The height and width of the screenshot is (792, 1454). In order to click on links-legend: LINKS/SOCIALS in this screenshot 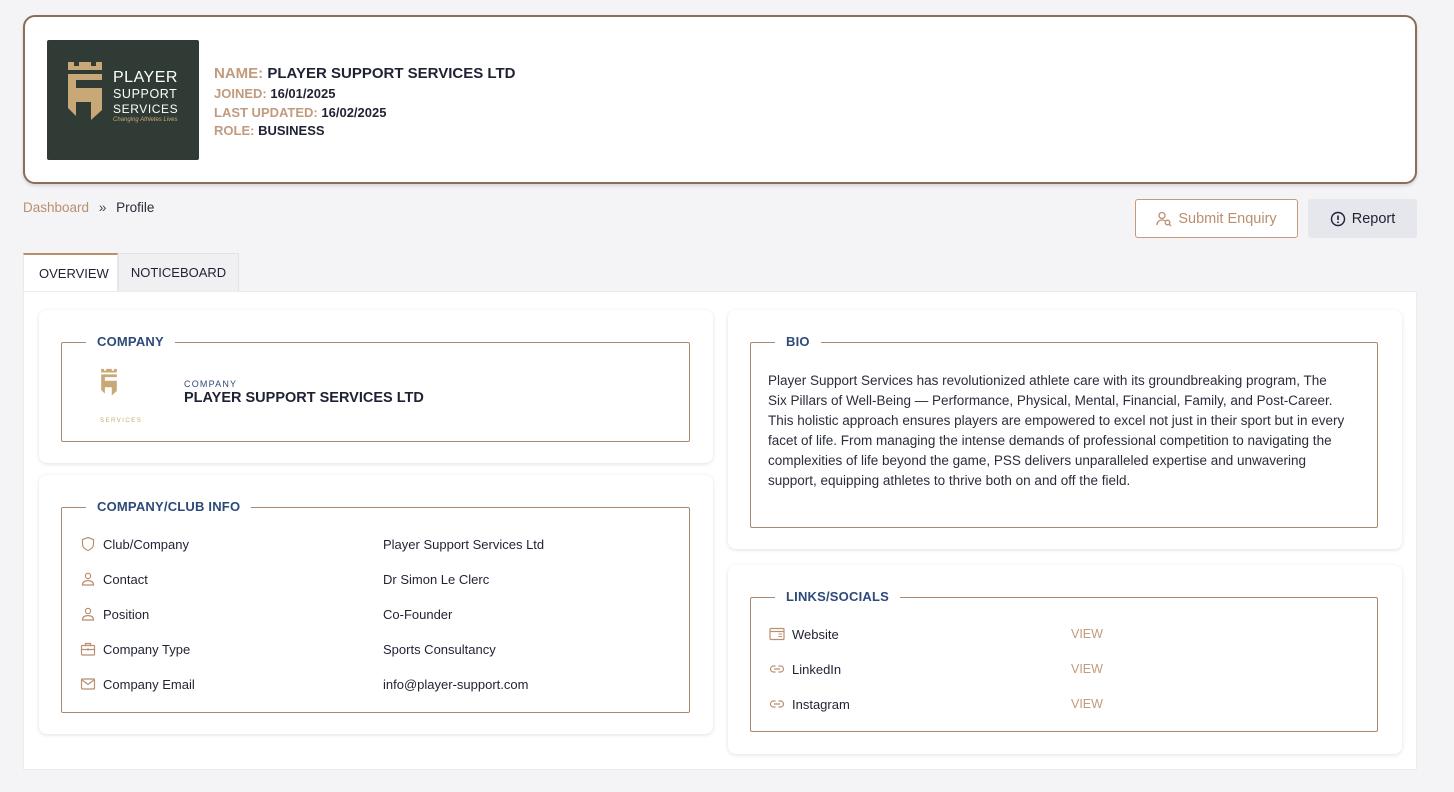, I will do `click(837, 596)`.